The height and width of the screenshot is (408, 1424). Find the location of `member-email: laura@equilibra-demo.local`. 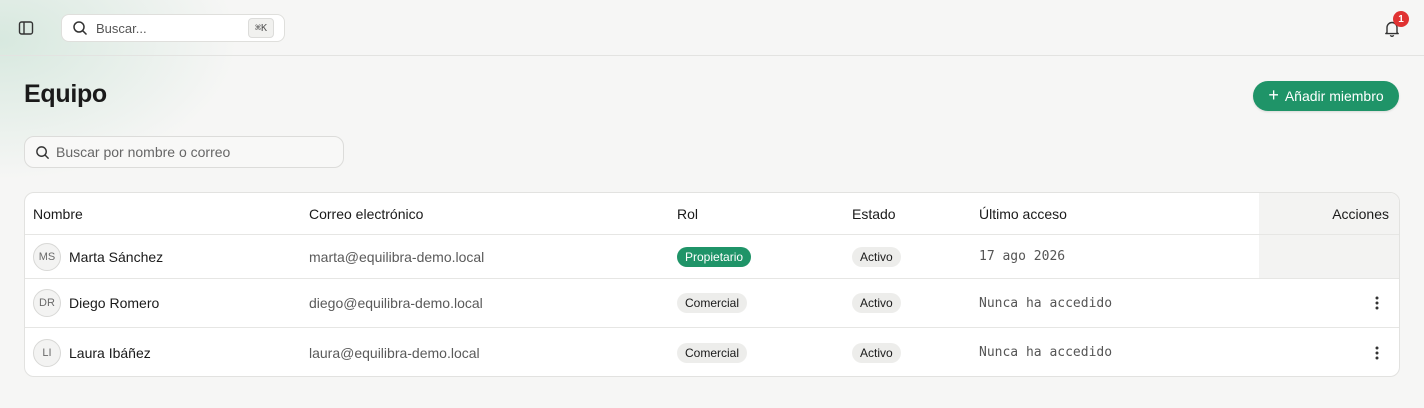

member-email: laura@equilibra-demo.local is located at coordinates (394, 352).